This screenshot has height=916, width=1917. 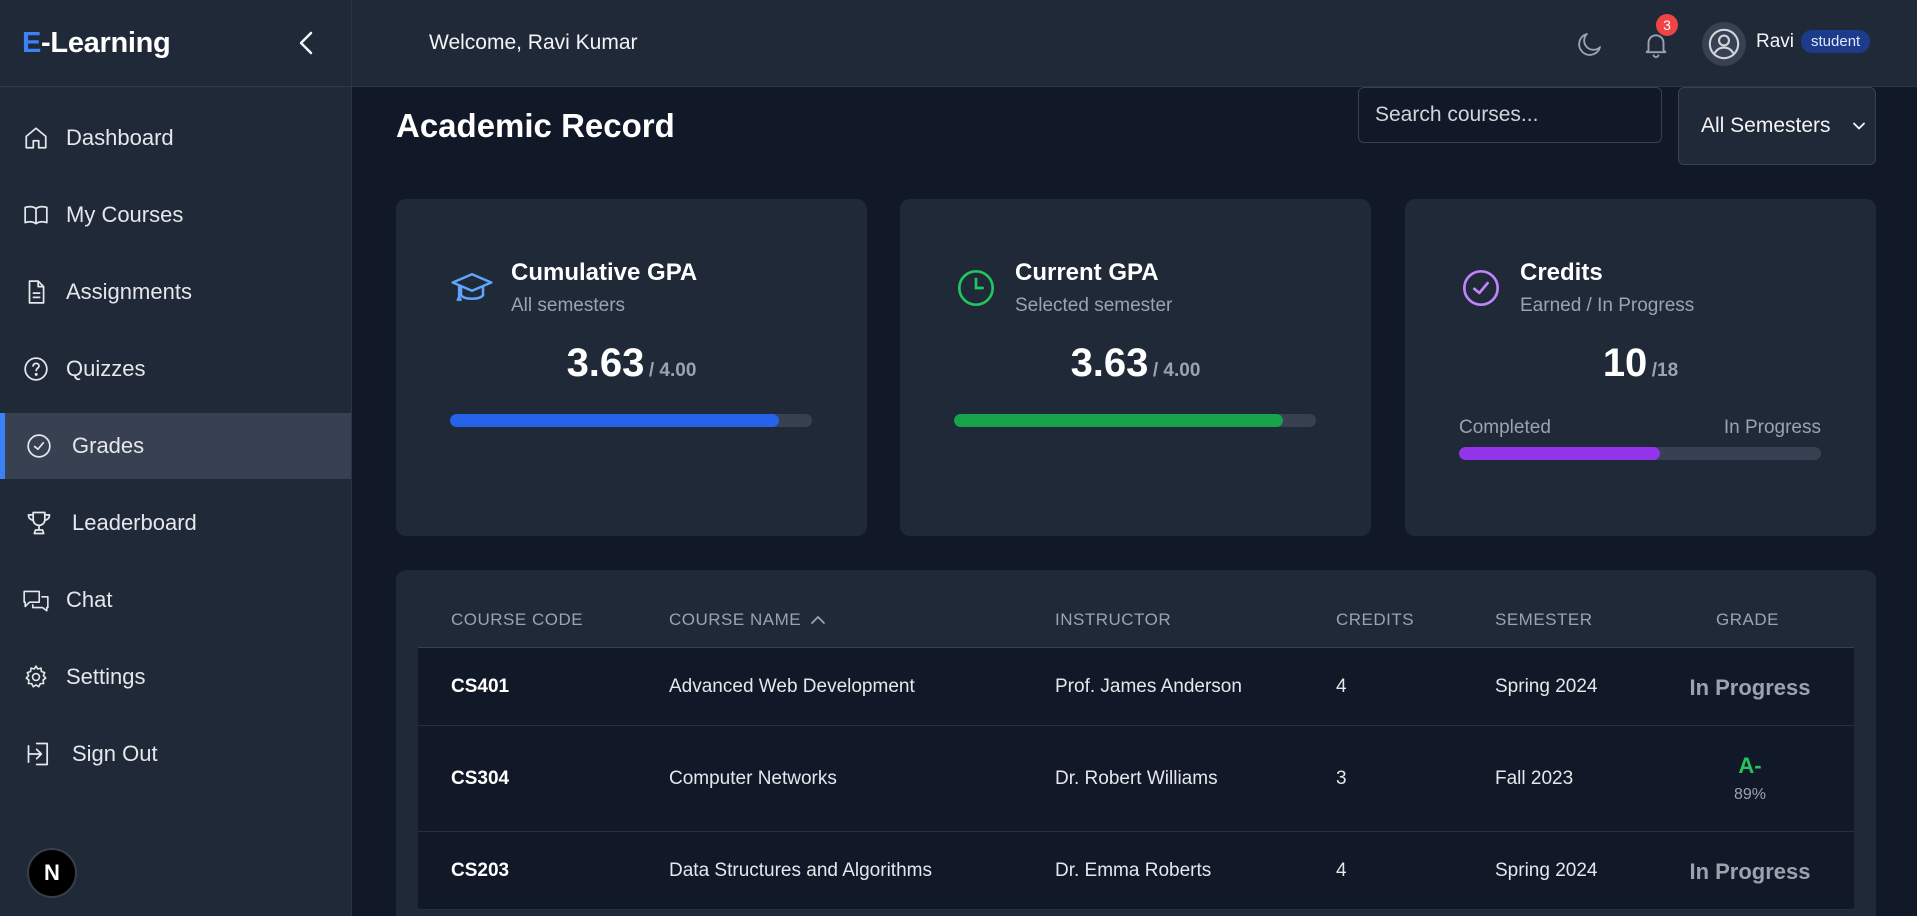 I want to click on instructor: Dr. Robert Williams, so click(x=1136, y=778).